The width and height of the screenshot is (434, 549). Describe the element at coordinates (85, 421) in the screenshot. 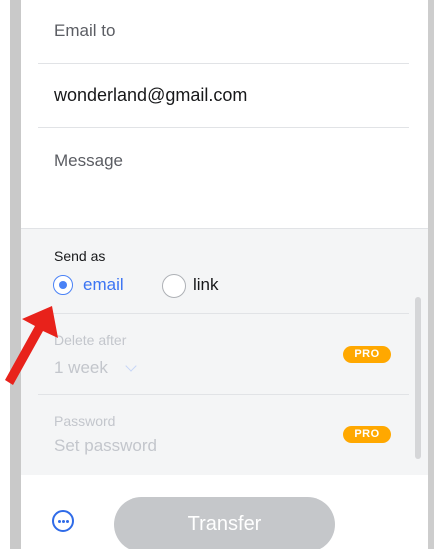

I see `password-label: Password` at that location.